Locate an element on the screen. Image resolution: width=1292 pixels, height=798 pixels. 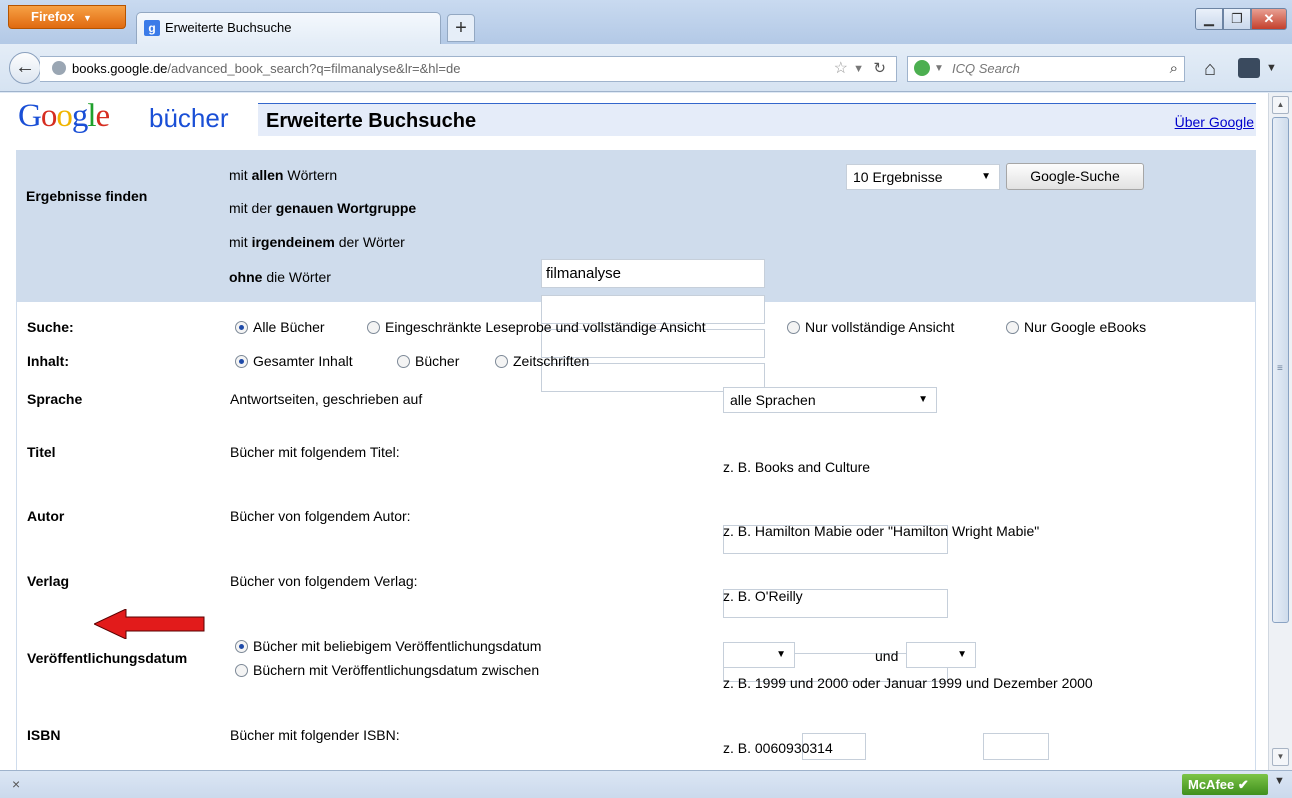
header-bar: Erweiterte Buchsuche Über Google is located at coordinates (757, 119).